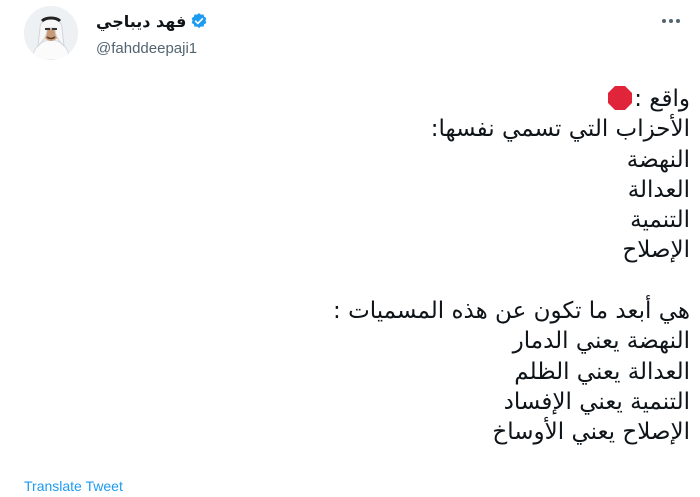  What do you see at coordinates (591, 432) in the screenshot?
I see `tweet-line: الإصلاح يعني الأوساخ` at bounding box center [591, 432].